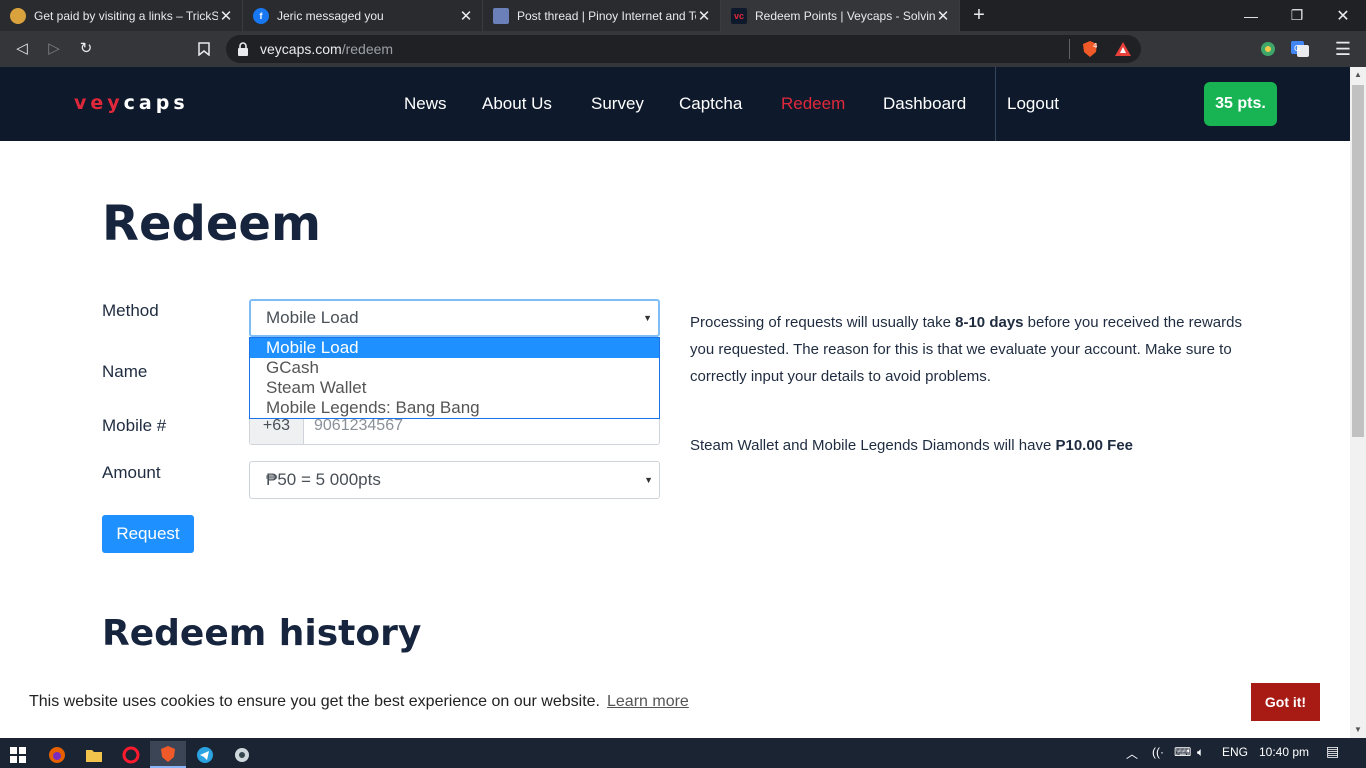  I want to click on reload-icon: ↻, so click(86, 49).